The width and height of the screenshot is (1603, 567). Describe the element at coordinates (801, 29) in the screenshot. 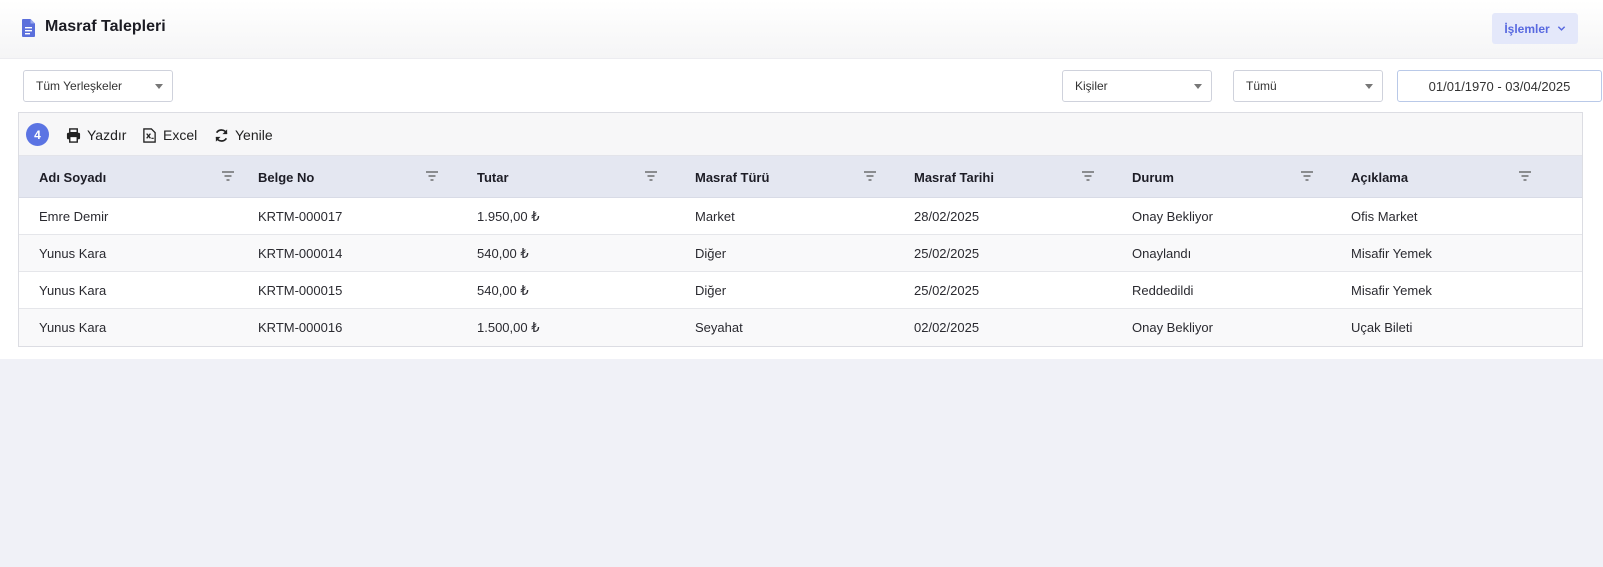

I see `page-header: Masraf Talepleri İşlemler` at that location.